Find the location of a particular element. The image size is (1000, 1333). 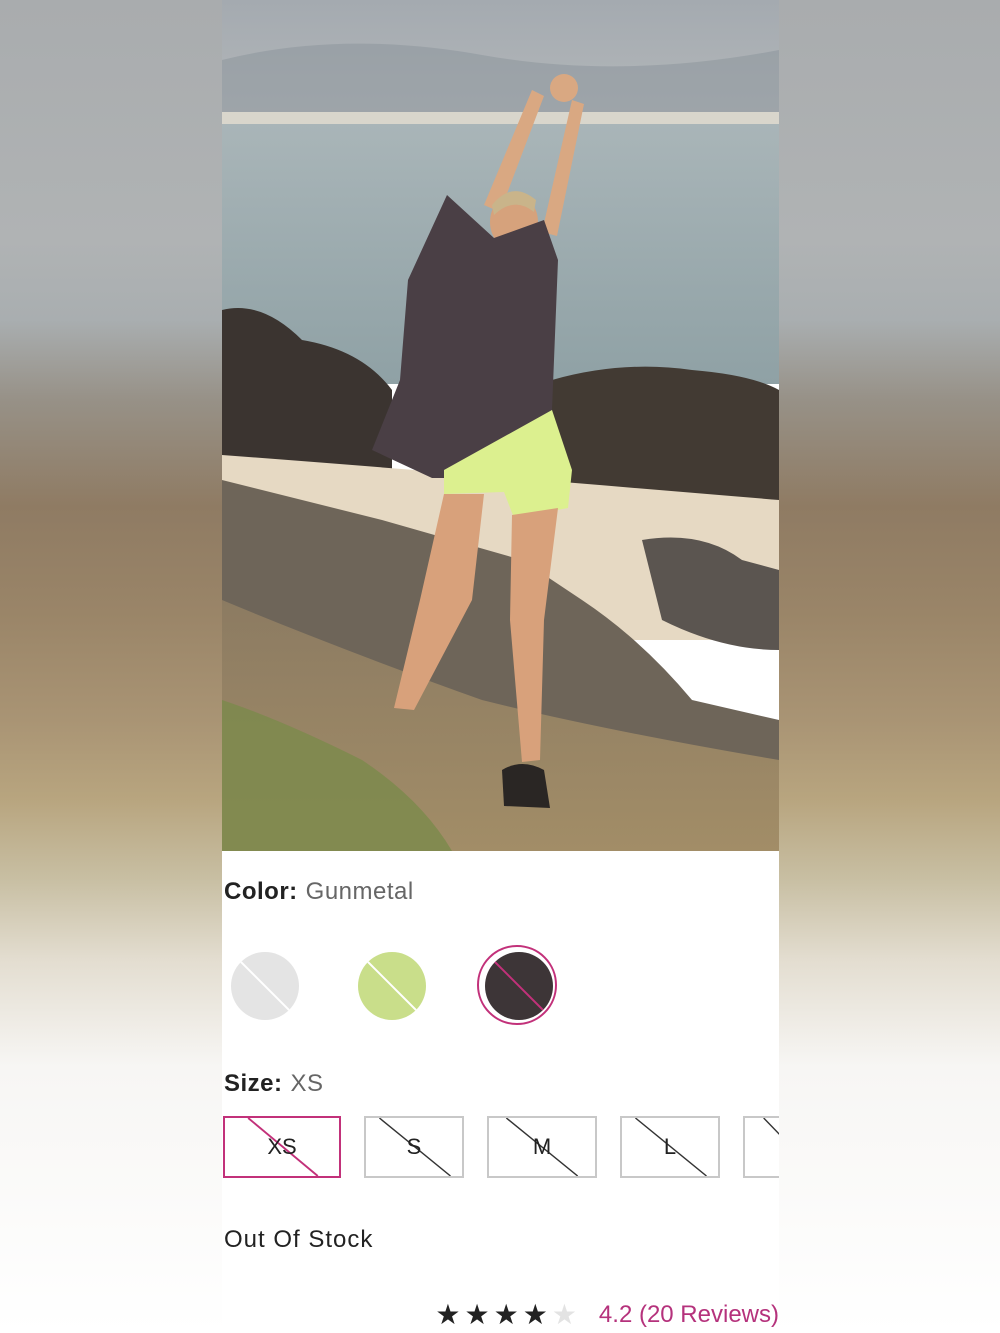

size-option-xs: XS is located at coordinates (282, 1147).